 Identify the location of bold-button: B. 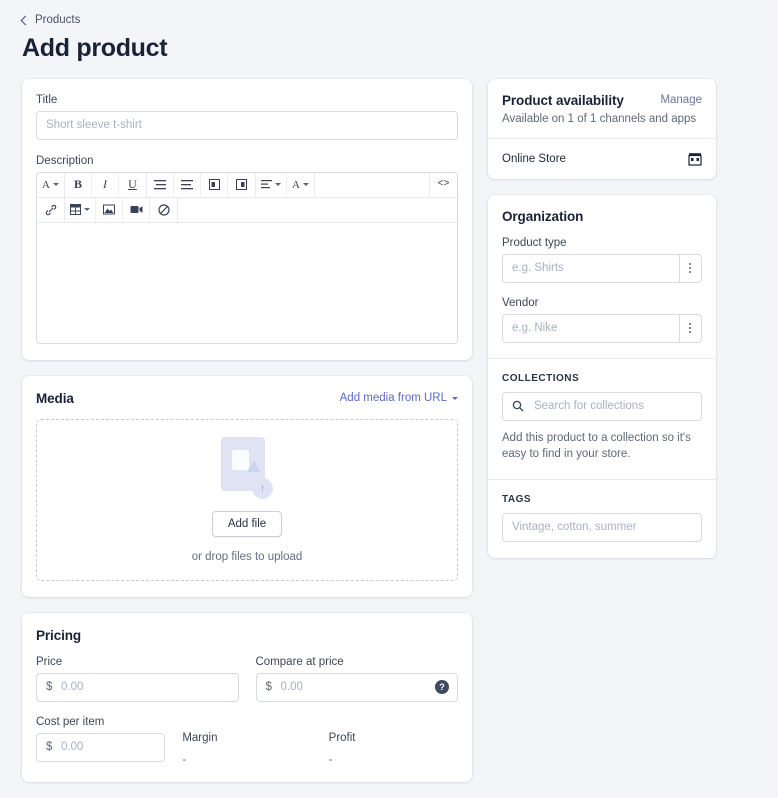
(78, 184).